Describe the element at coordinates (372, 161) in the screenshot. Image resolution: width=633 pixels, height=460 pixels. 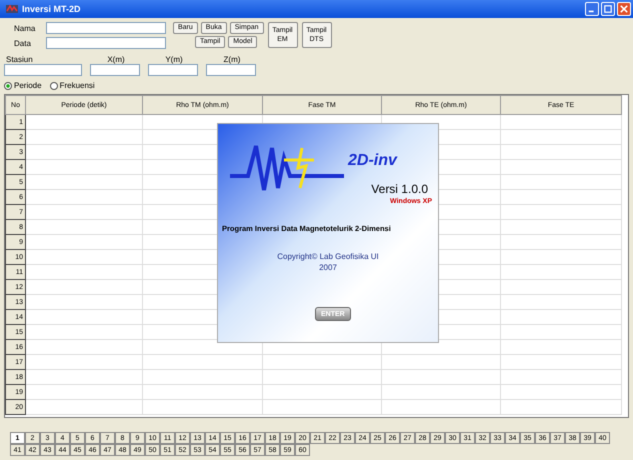
I see `logo-text: 2D-inv` at that location.